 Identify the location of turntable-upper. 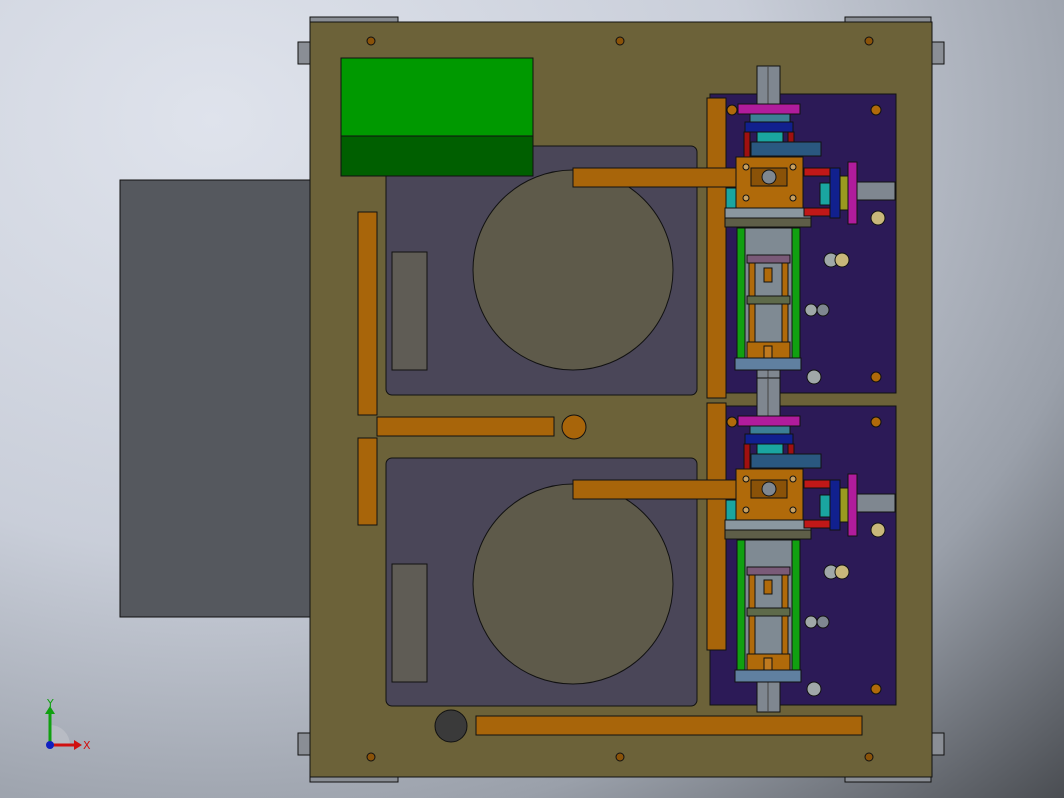
(573, 270).